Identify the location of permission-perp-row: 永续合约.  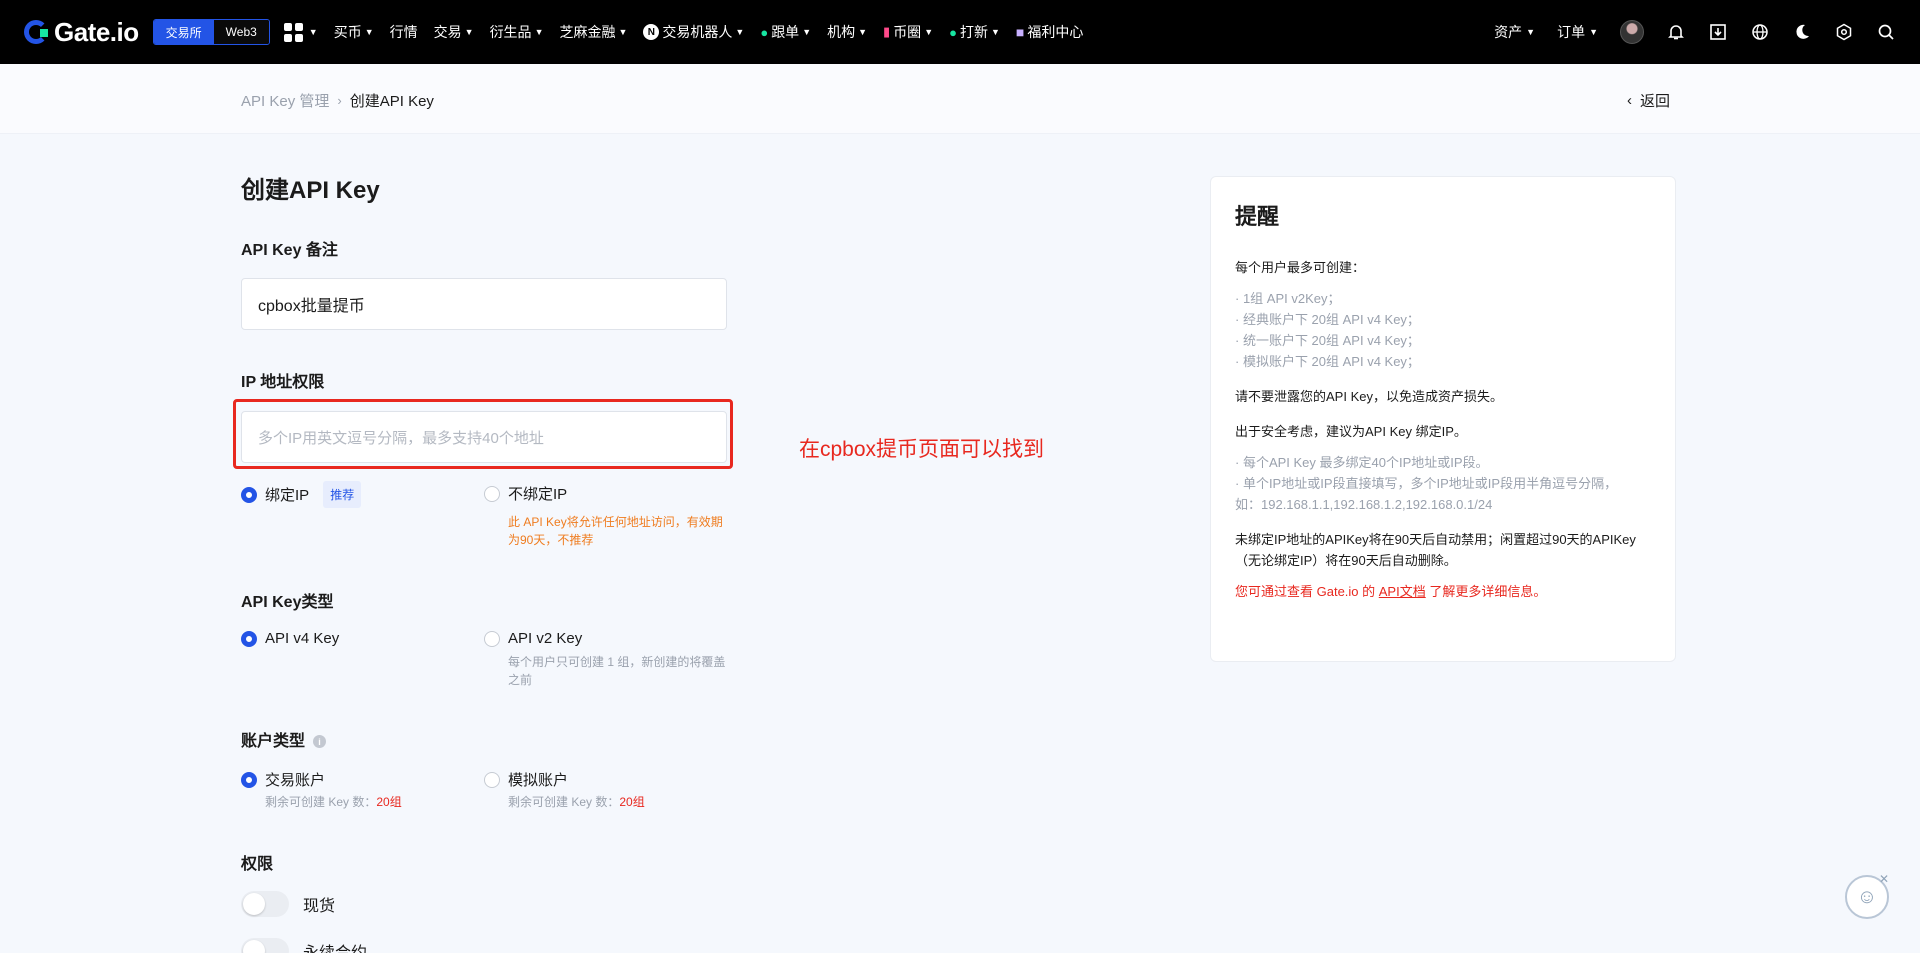
(304, 945).